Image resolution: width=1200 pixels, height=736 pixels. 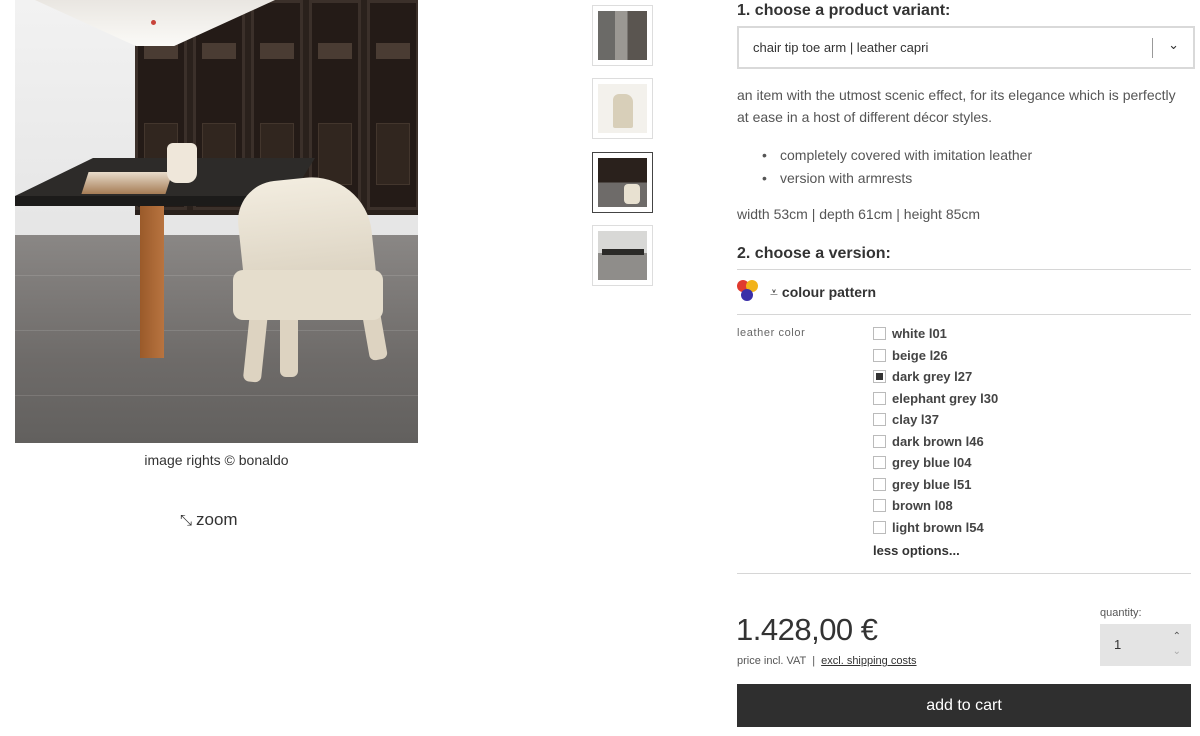 What do you see at coordinates (186, 520) in the screenshot?
I see `expand-arrows-icon: ⤡` at bounding box center [186, 520].